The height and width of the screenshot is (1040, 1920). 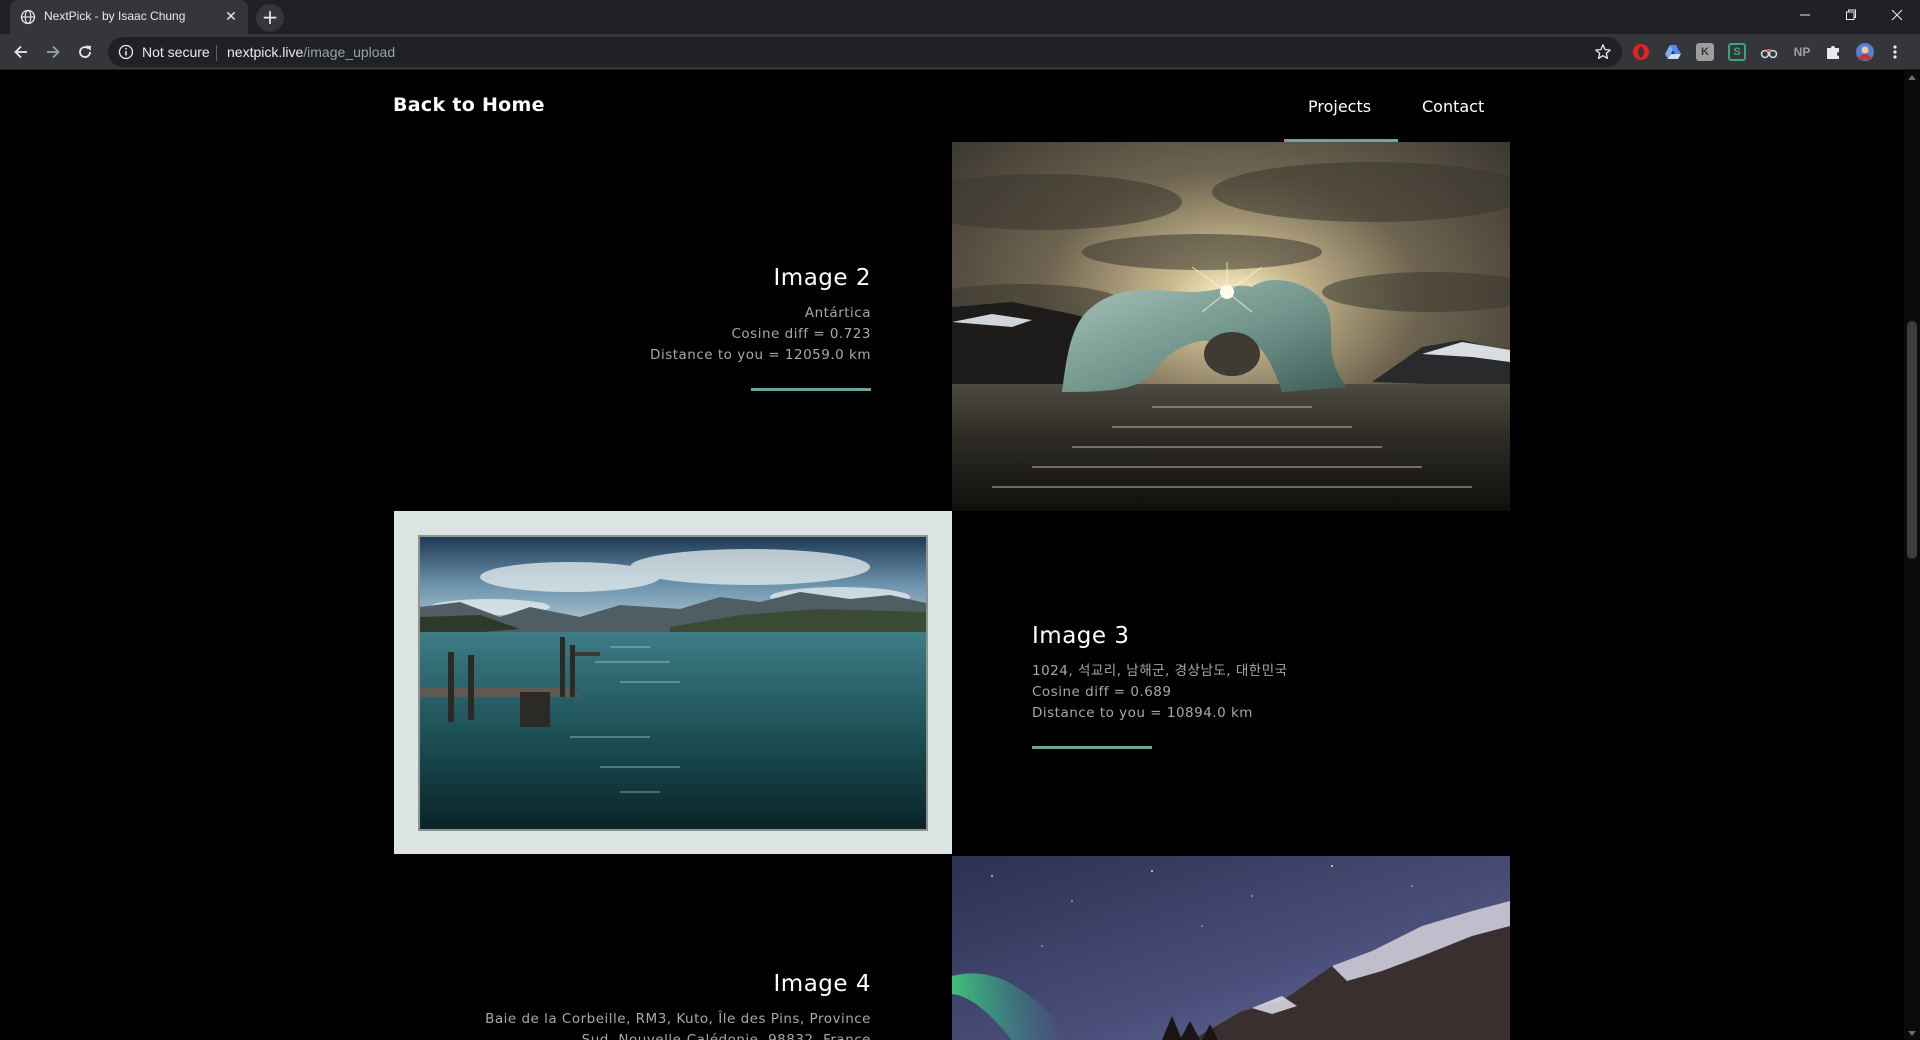 I want to click on scroll-thumb, so click(x=1912, y=440).